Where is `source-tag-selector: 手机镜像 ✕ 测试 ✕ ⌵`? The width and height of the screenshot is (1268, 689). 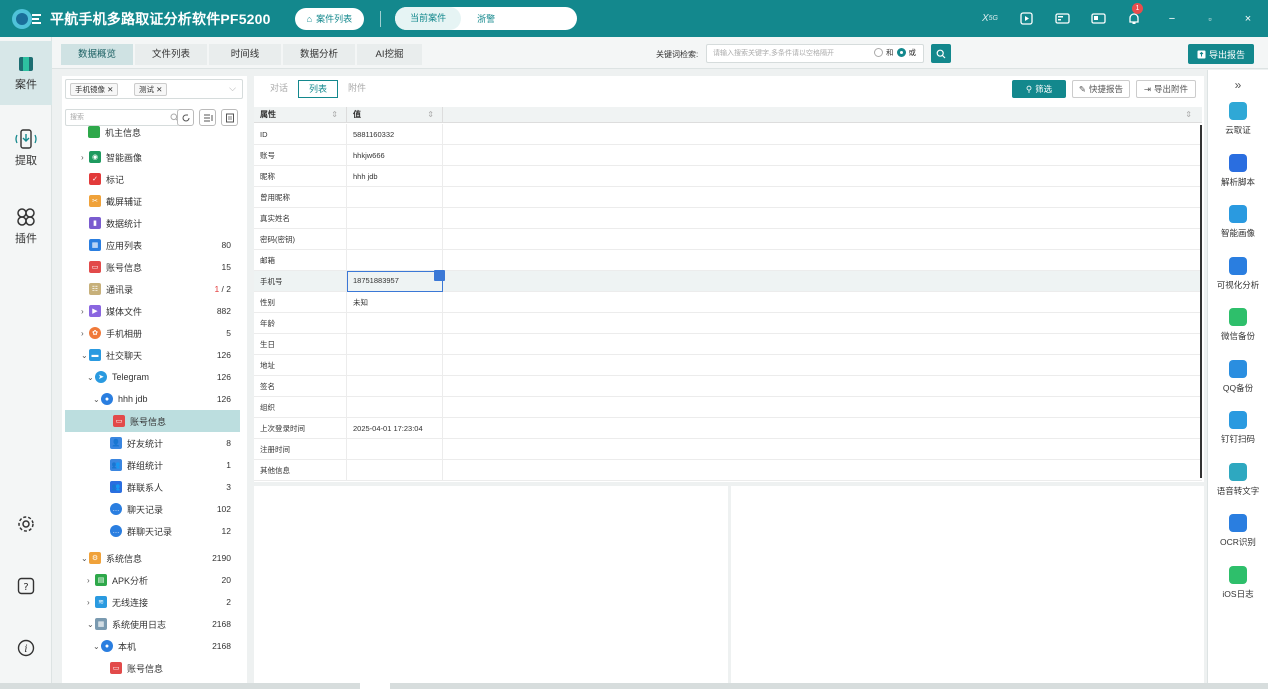 source-tag-selector: 手机镜像 ✕ 测试 ✕ ⌵ is located at coordinates (154, 89).